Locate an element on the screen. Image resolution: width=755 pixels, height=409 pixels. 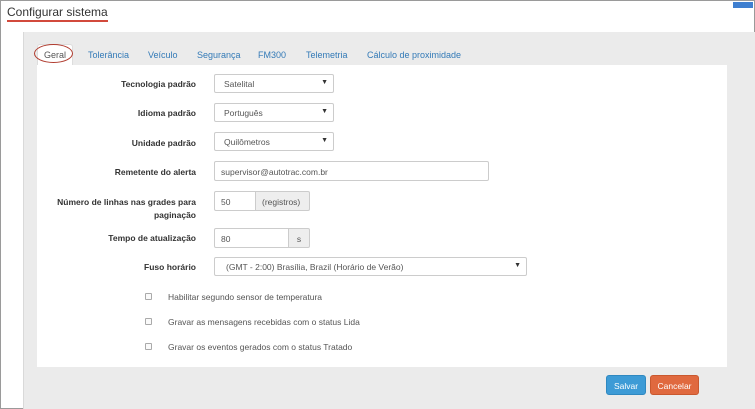
timezone-label: Fuso horário is located at coordinates (170, 267).